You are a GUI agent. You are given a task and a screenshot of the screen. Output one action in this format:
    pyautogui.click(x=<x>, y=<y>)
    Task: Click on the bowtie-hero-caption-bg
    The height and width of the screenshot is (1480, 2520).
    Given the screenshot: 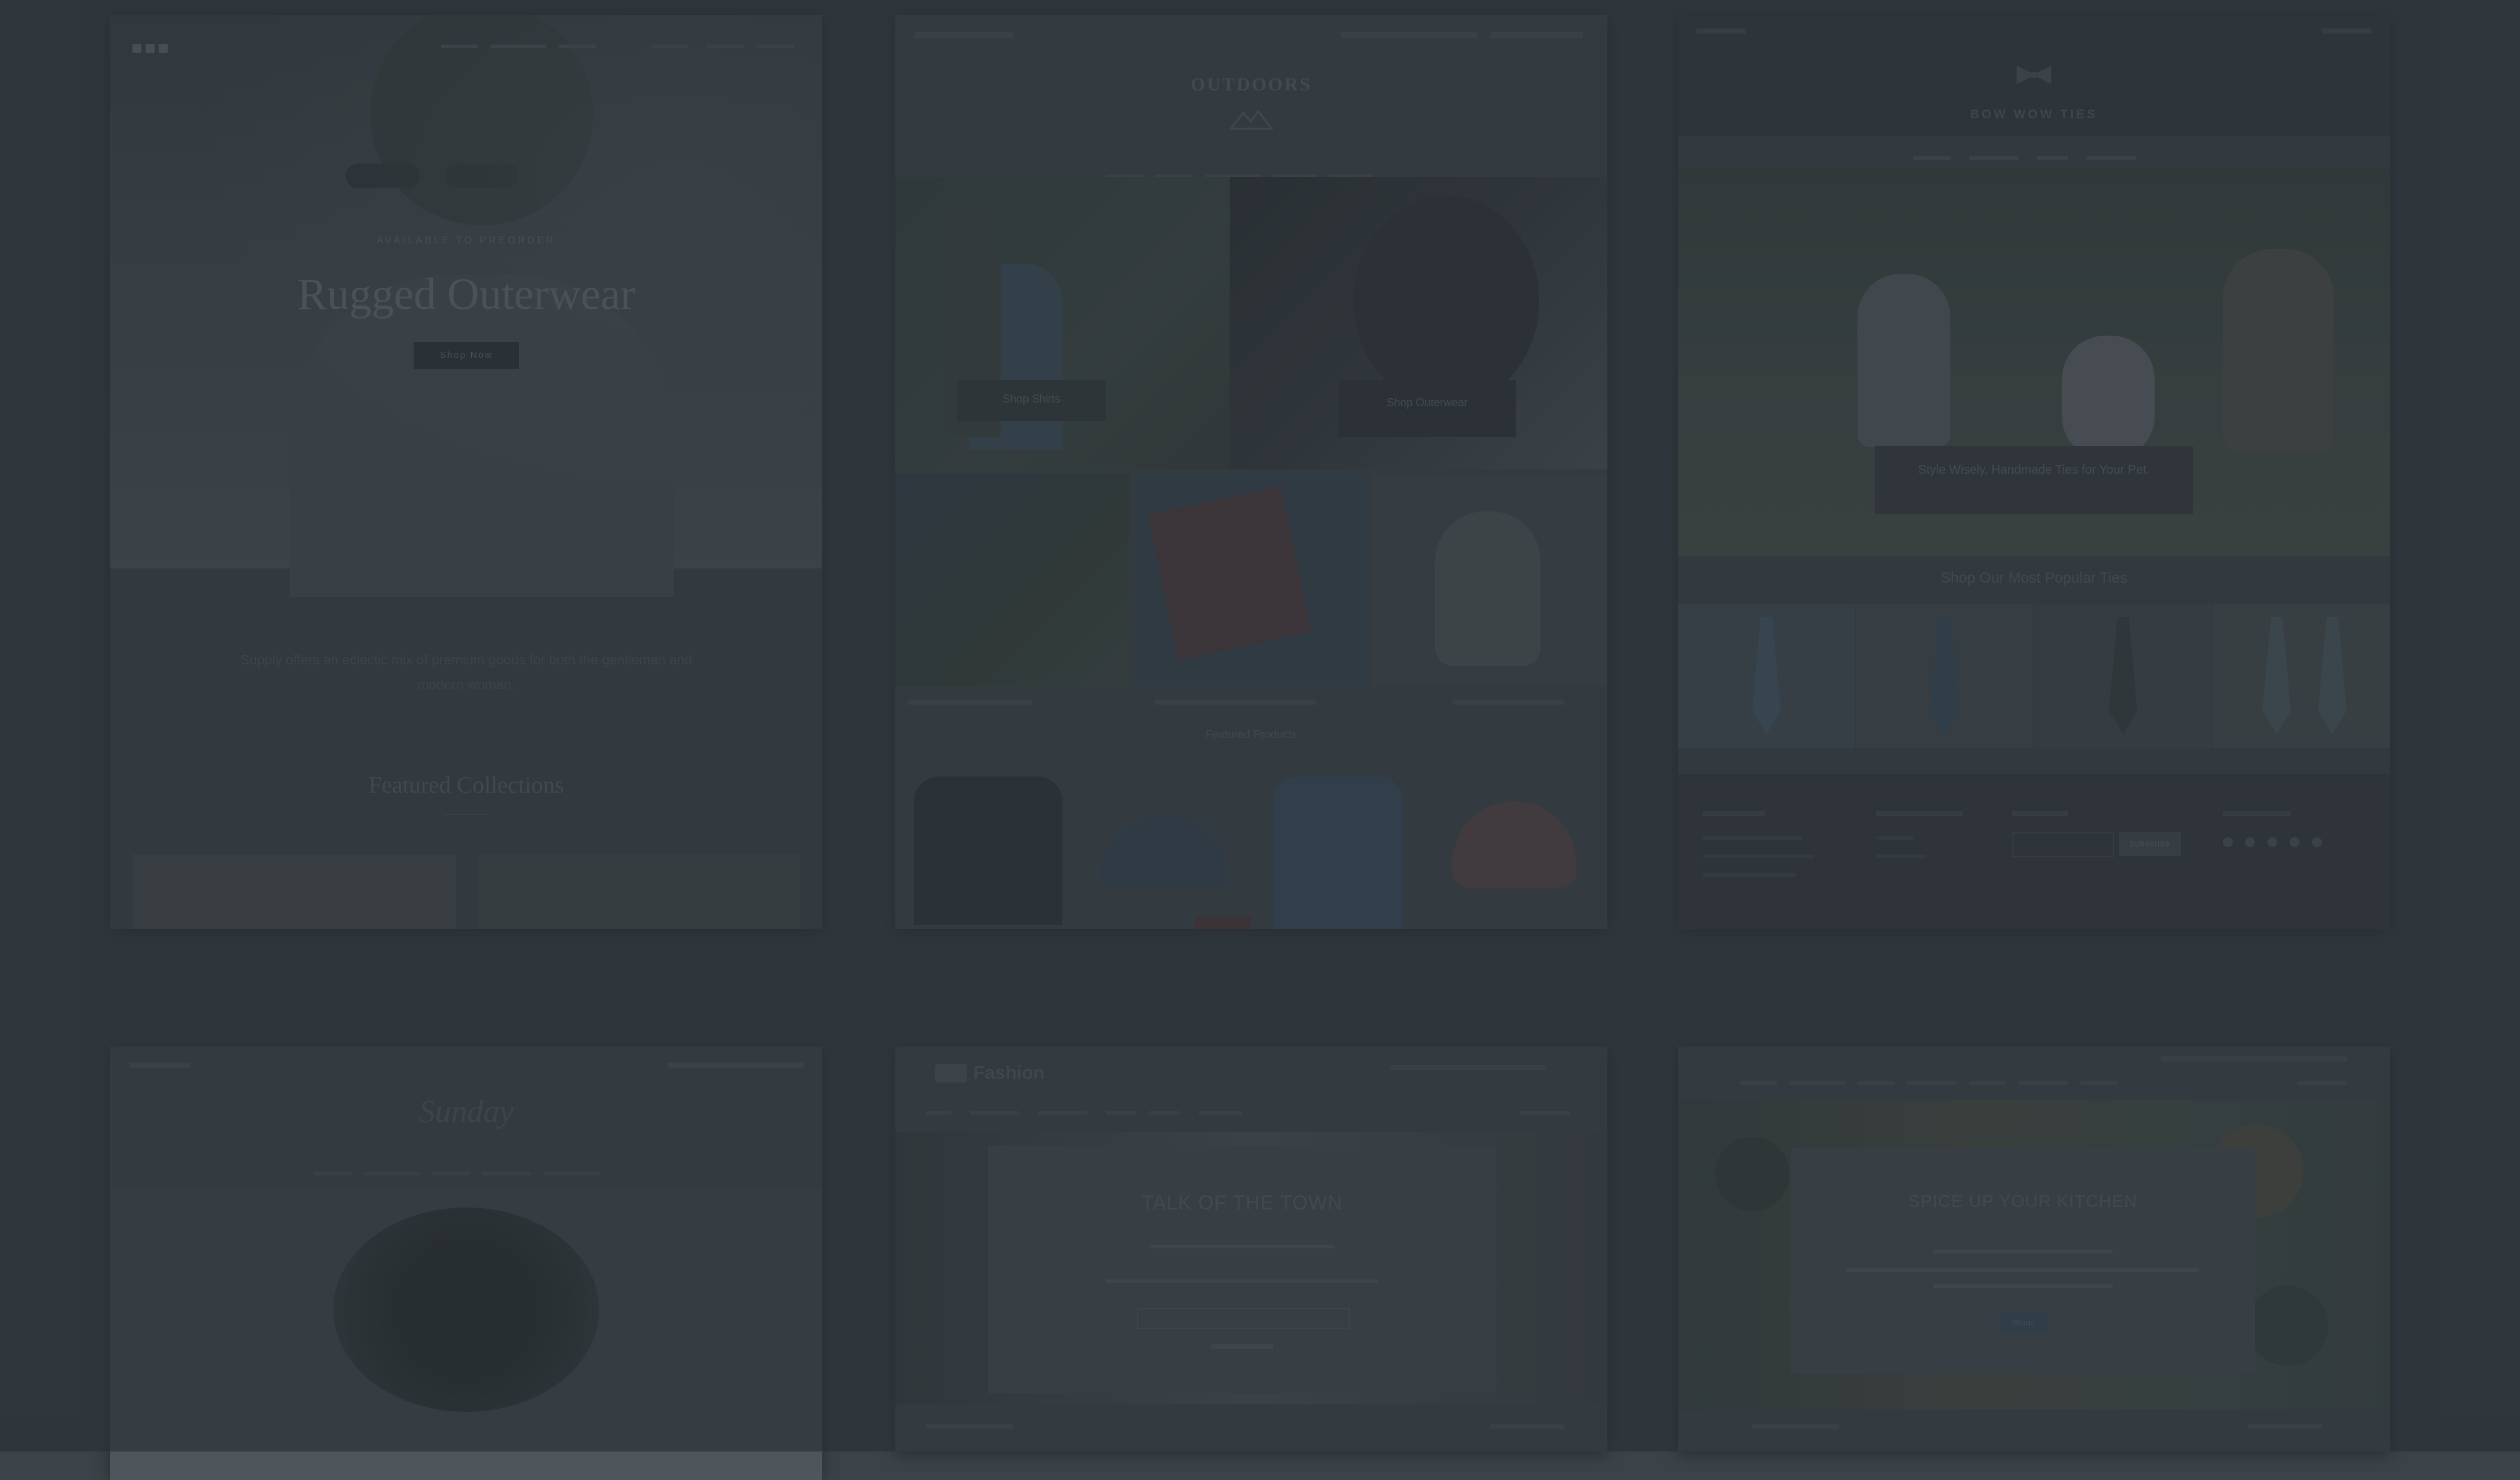 What is the action you would take?
    pyautogui.click(x=2034, y=480)
    